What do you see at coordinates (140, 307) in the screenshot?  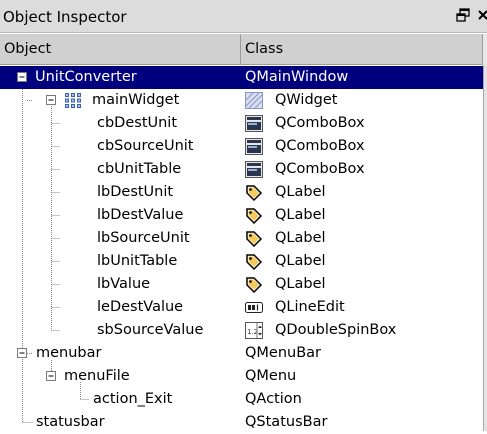 I see `object-name: leDestValue` at bounding box center [140, 307].